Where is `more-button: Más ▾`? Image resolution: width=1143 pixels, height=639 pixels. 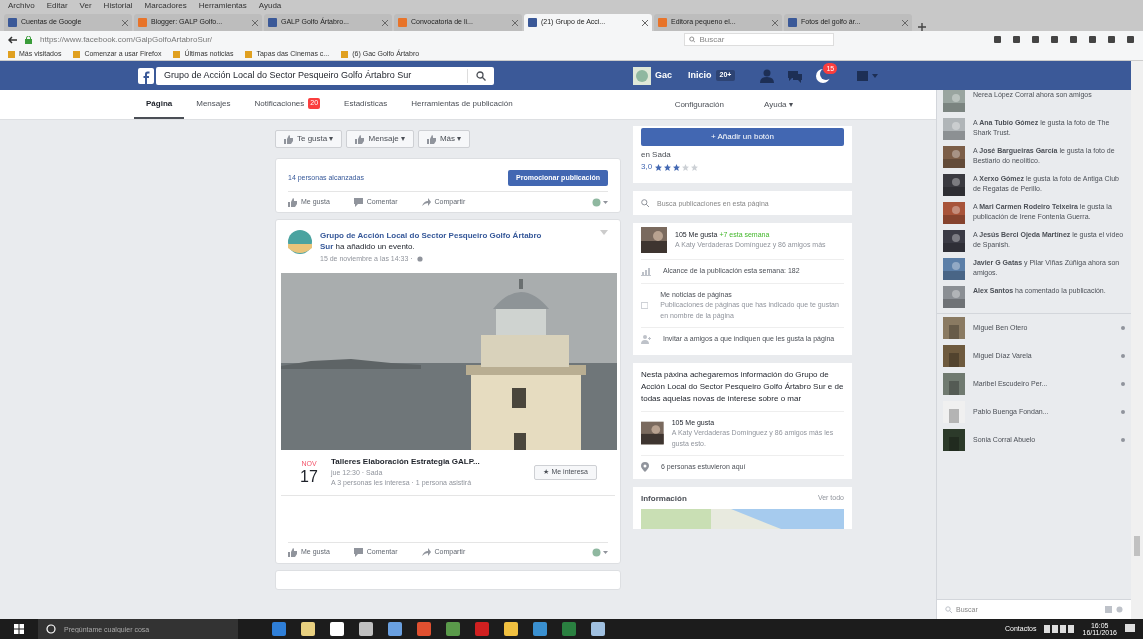 more-button: Más ▾ is located at coordinates (444, 139).